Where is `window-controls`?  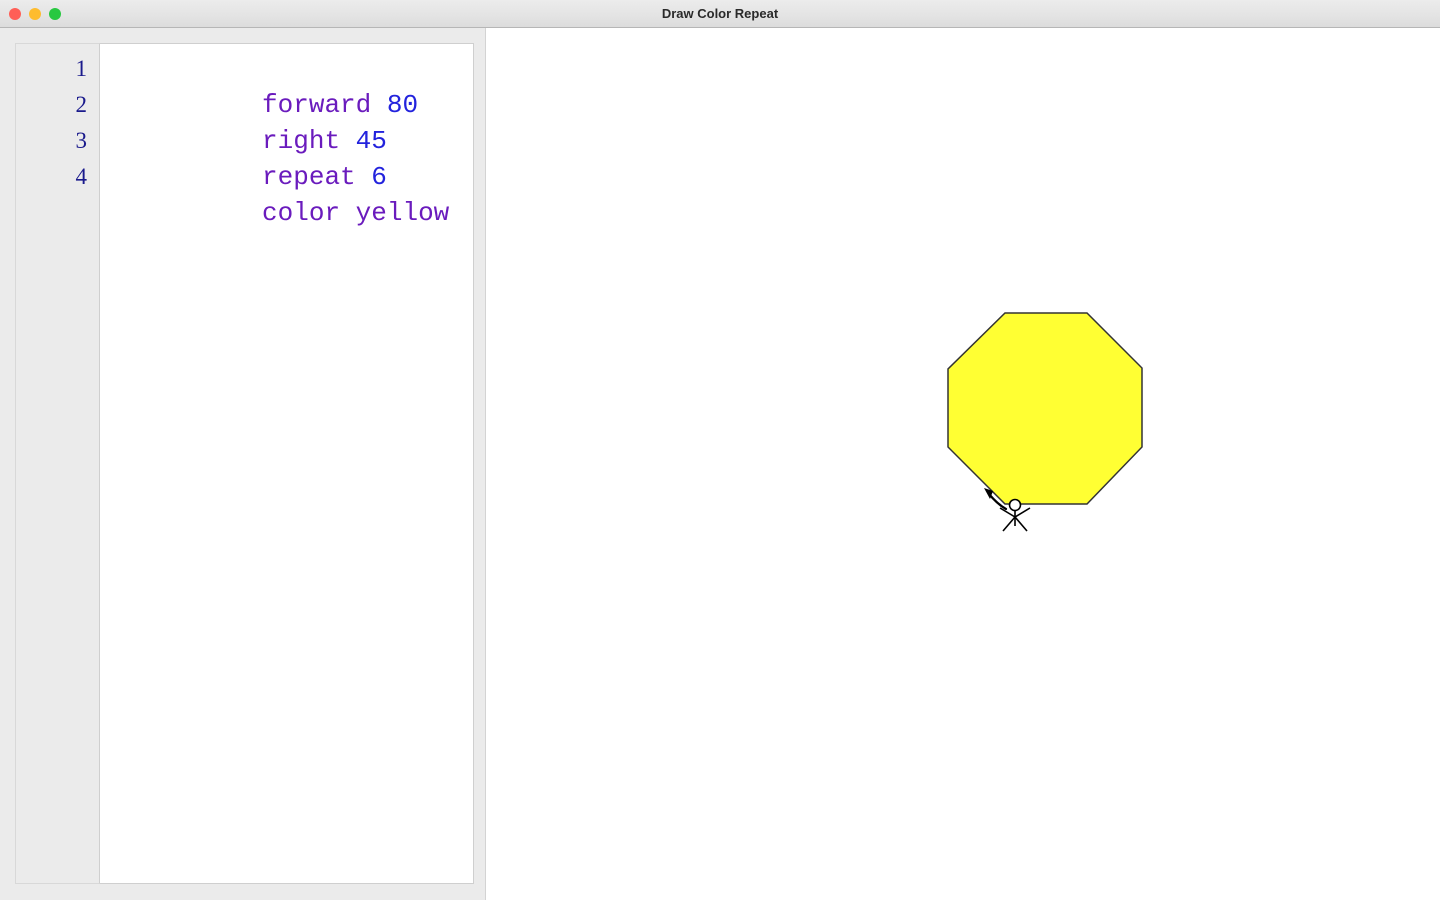
window-controls is located at coordinates (35, 14).